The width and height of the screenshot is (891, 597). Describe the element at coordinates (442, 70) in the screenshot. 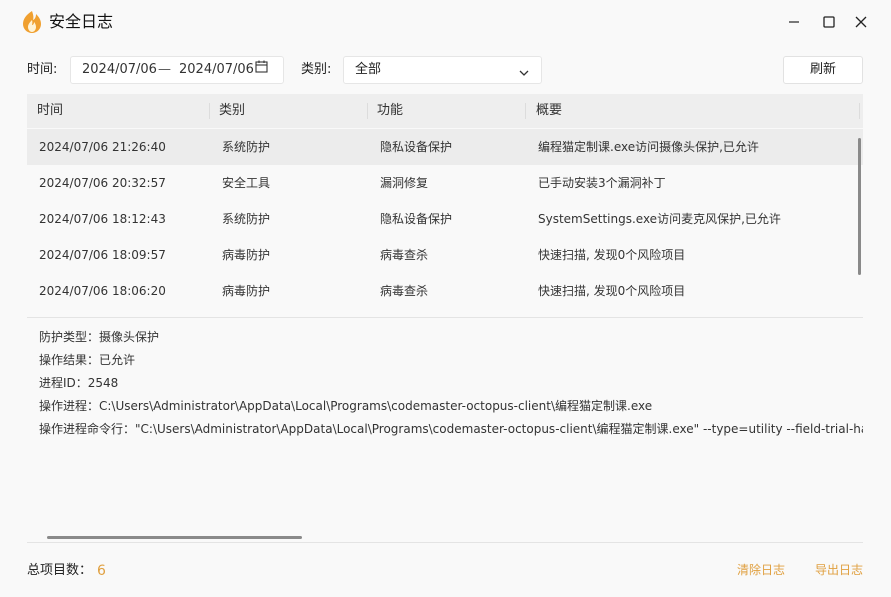

I see `category-select: 全部` at that location.